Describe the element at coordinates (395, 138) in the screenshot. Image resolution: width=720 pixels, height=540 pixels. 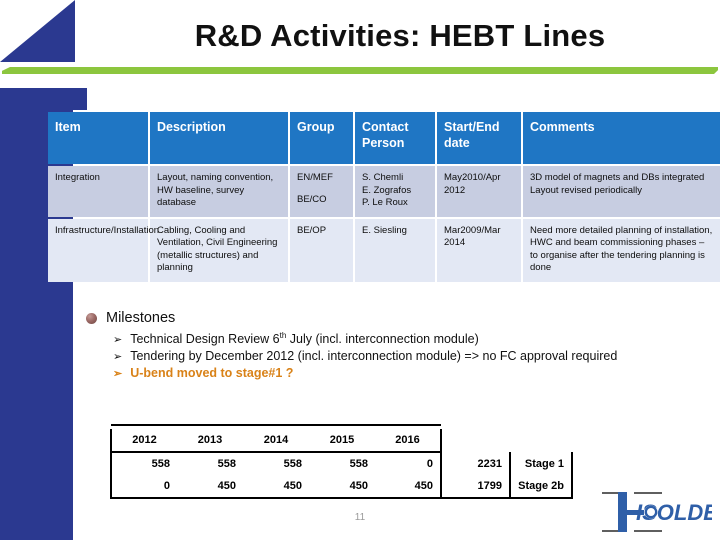
I see `column-header-contact-person: Contact Person` at that location.